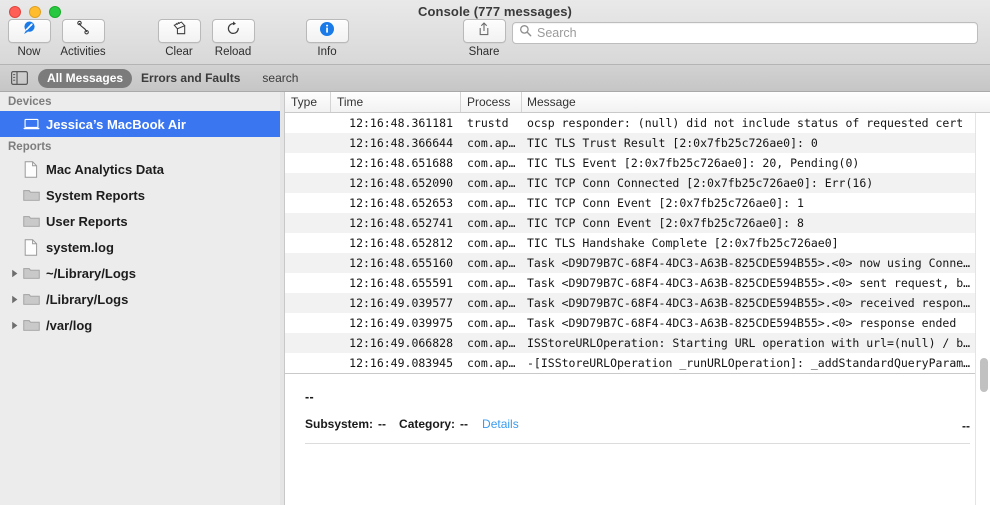 The width and height of the screenshot is (990, 505). I want to click on sidebar-item-label: /Library/Logs, so click(87, 299).